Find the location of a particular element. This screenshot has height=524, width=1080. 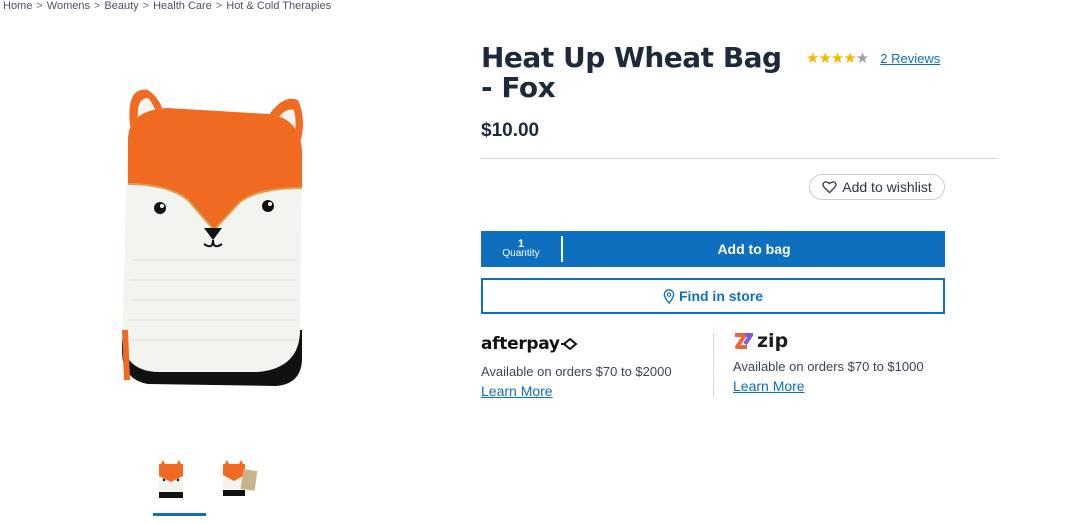

product-price: $10.00 is located at coordinates (510, 130).